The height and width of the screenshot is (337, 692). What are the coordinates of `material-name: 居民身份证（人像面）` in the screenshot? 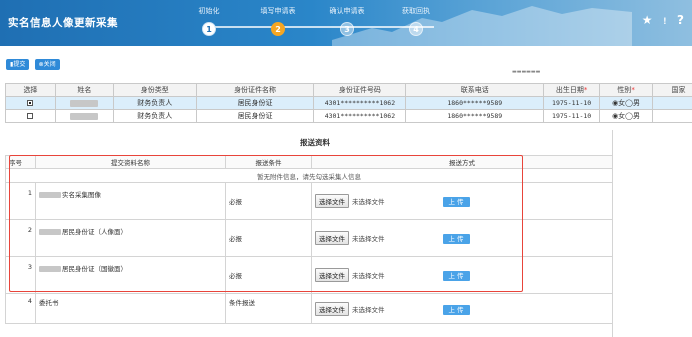 It's located at (94, 232).